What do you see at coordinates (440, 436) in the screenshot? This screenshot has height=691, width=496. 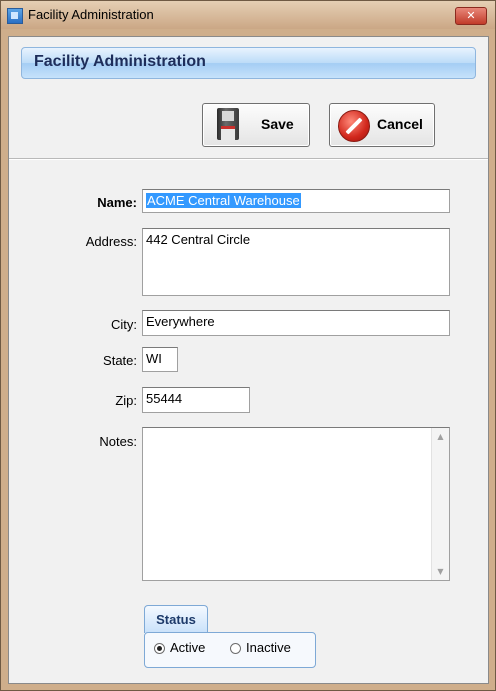 I see `scroll-up-arrow-icon: ▲` at bounding box center [440, 436].